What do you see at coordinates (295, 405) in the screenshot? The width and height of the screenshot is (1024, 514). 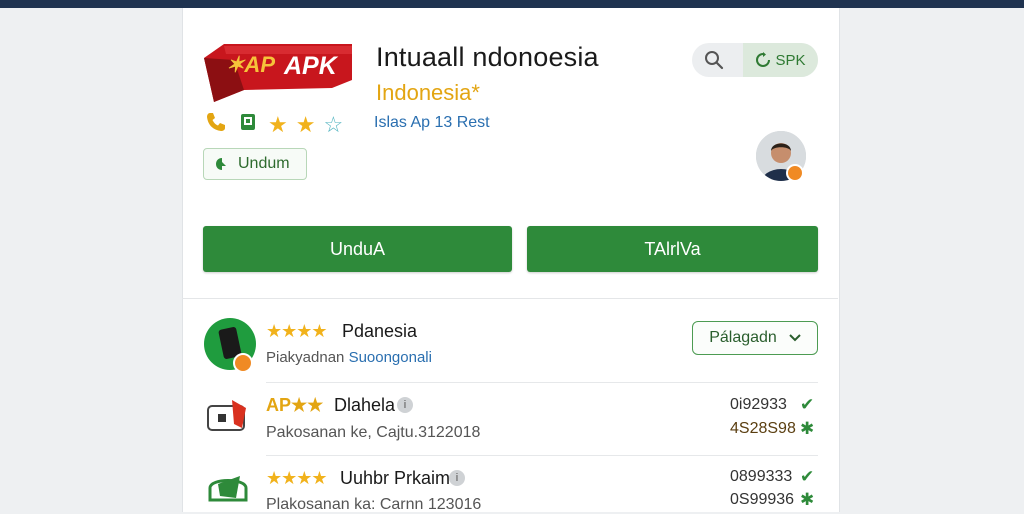 I see `row-ap-label: AP★★` at bounding box center [295, 405].